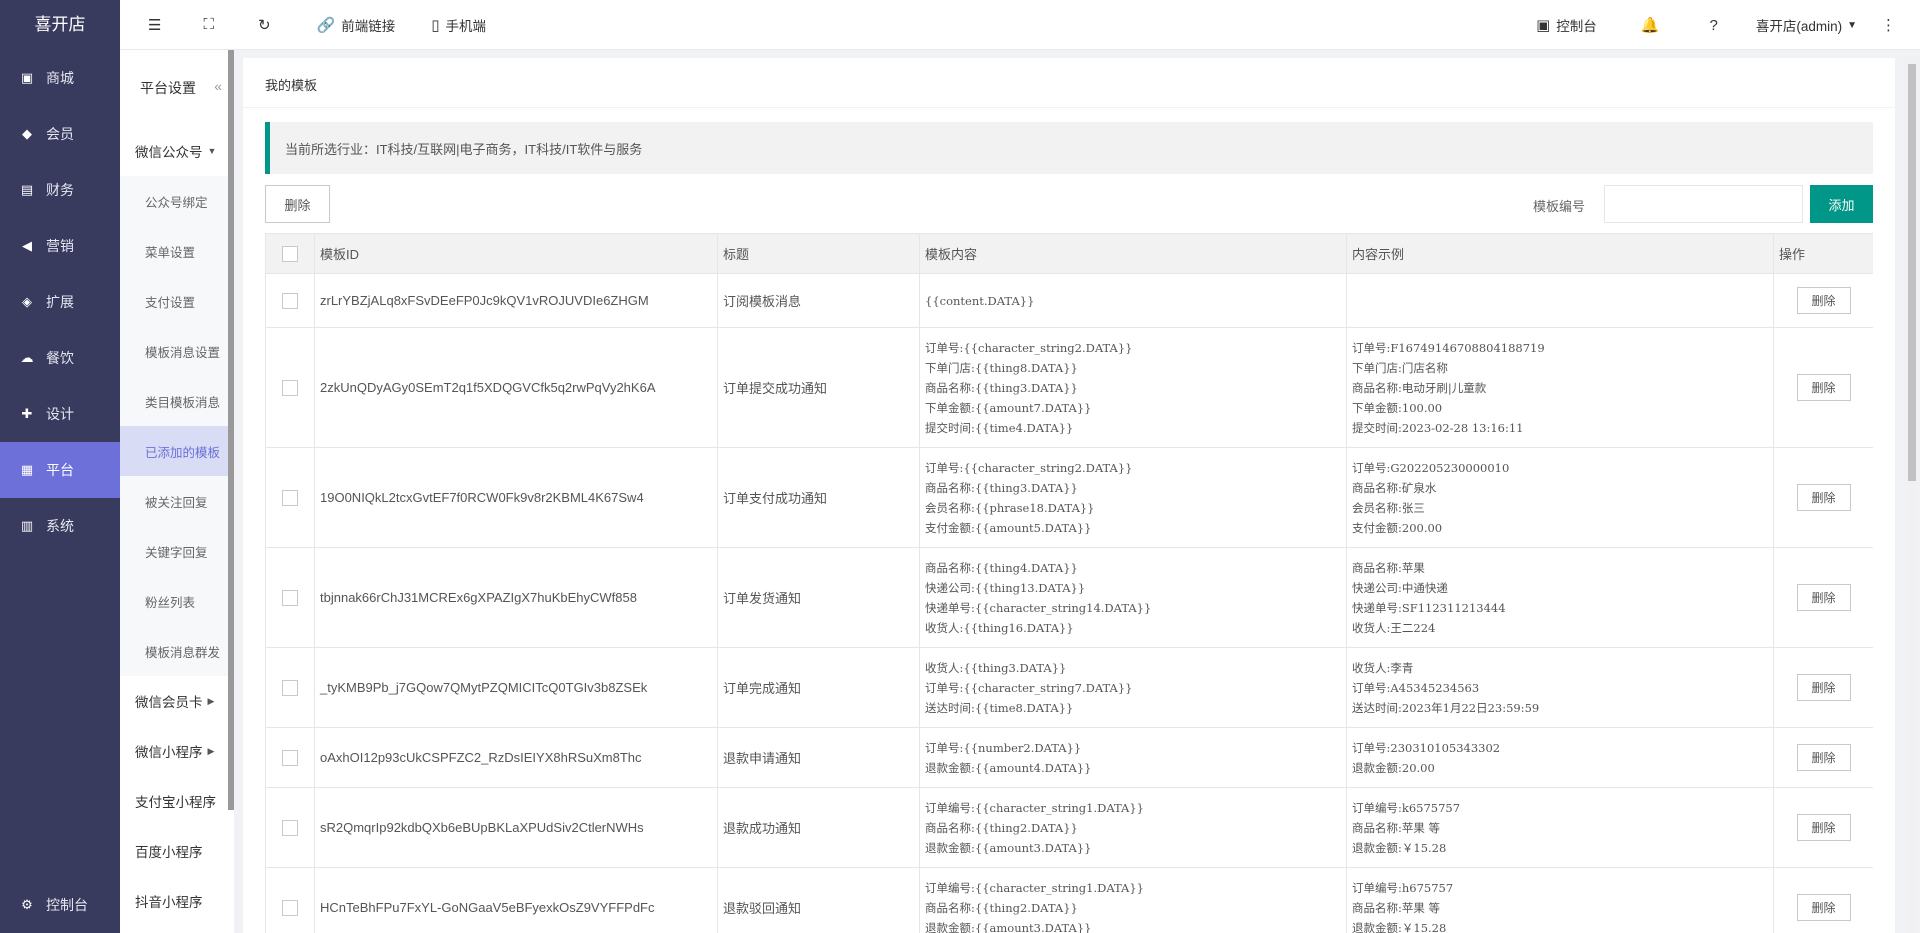  I want to click on main-nav-item: ✚ 设计, so click(60, 414).